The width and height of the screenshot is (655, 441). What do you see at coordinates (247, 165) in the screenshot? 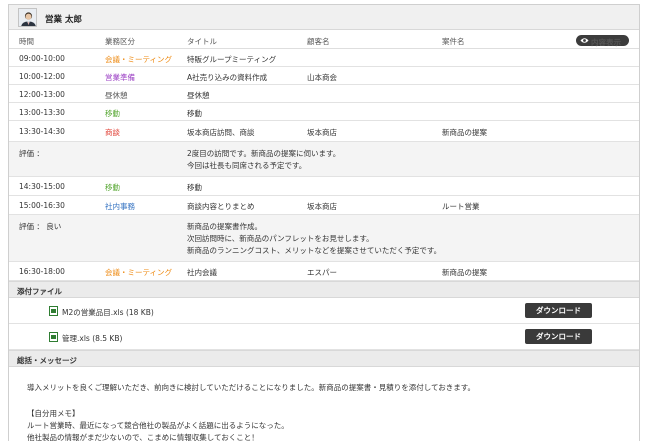
I see `evaluation-line: 今回は社長も同席される予定です。` at bounding box center [247, 165].